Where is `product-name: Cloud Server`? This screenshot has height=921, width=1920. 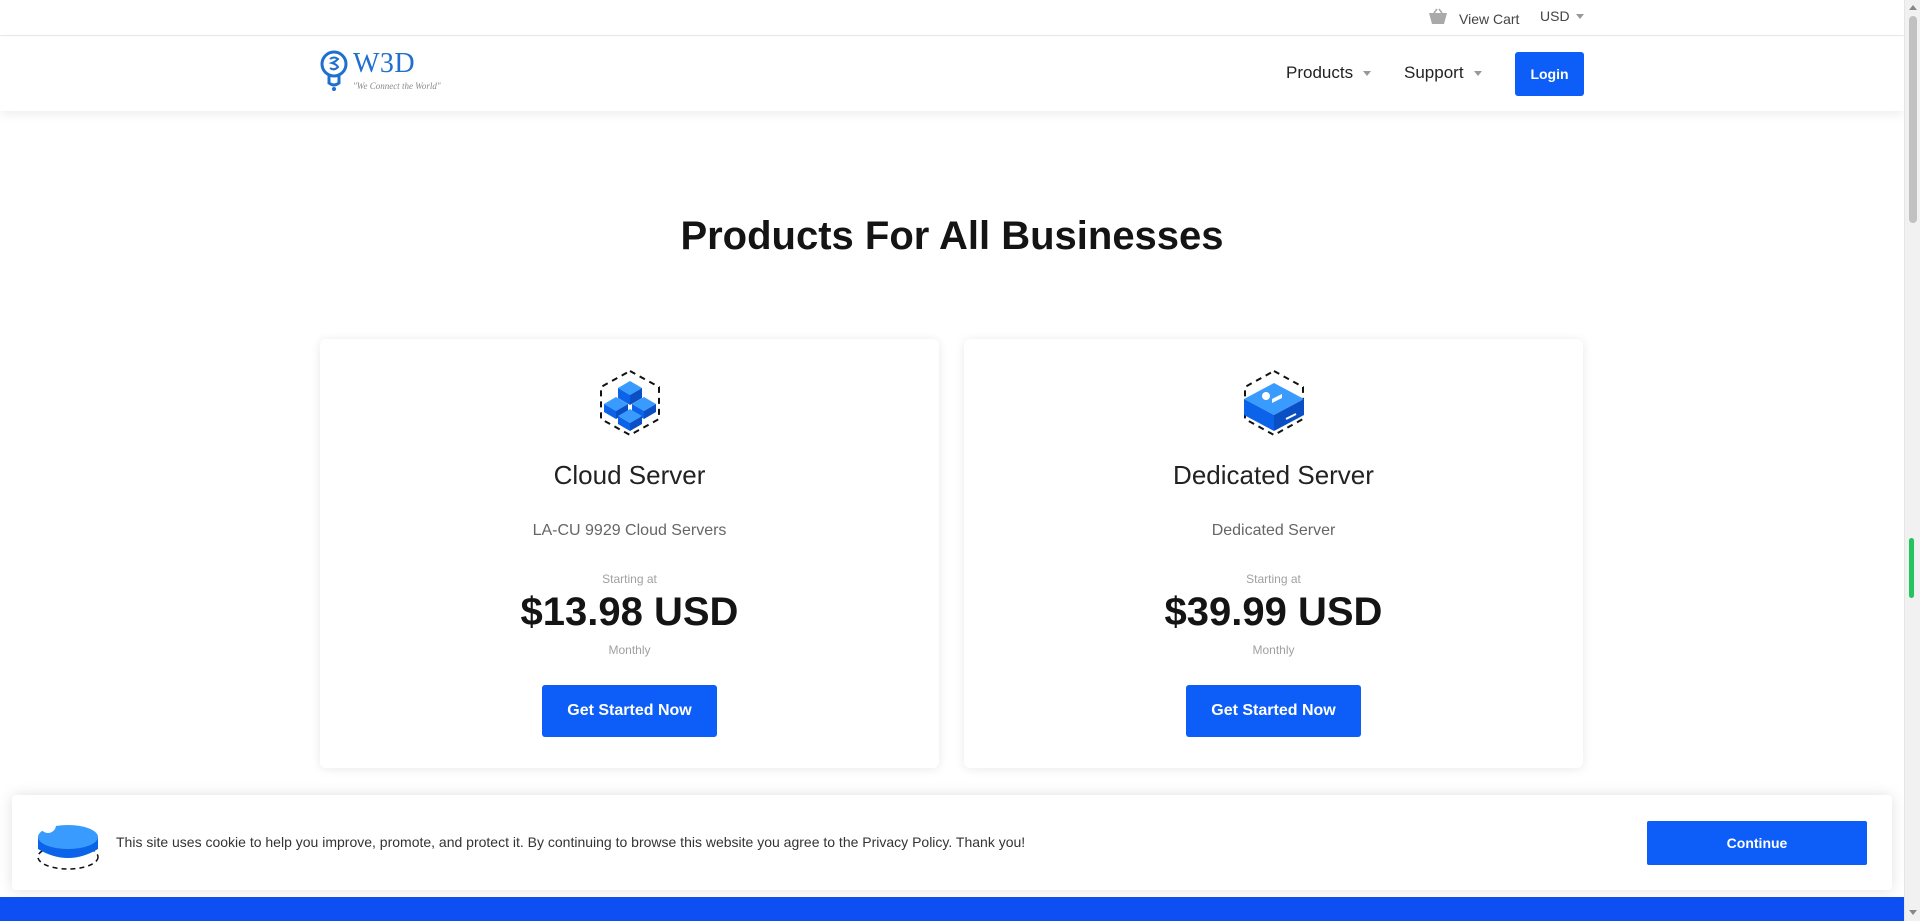 product-name: Cloud Server is located at coordinates (629, 475).